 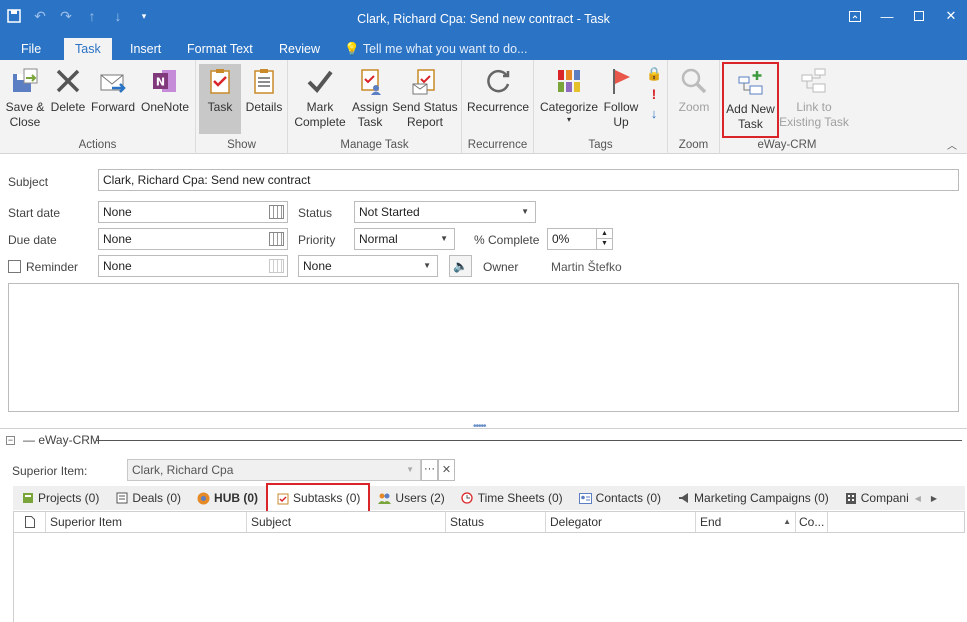 I want to click on splitter-handle: •••••, so click(x=479, y=426).